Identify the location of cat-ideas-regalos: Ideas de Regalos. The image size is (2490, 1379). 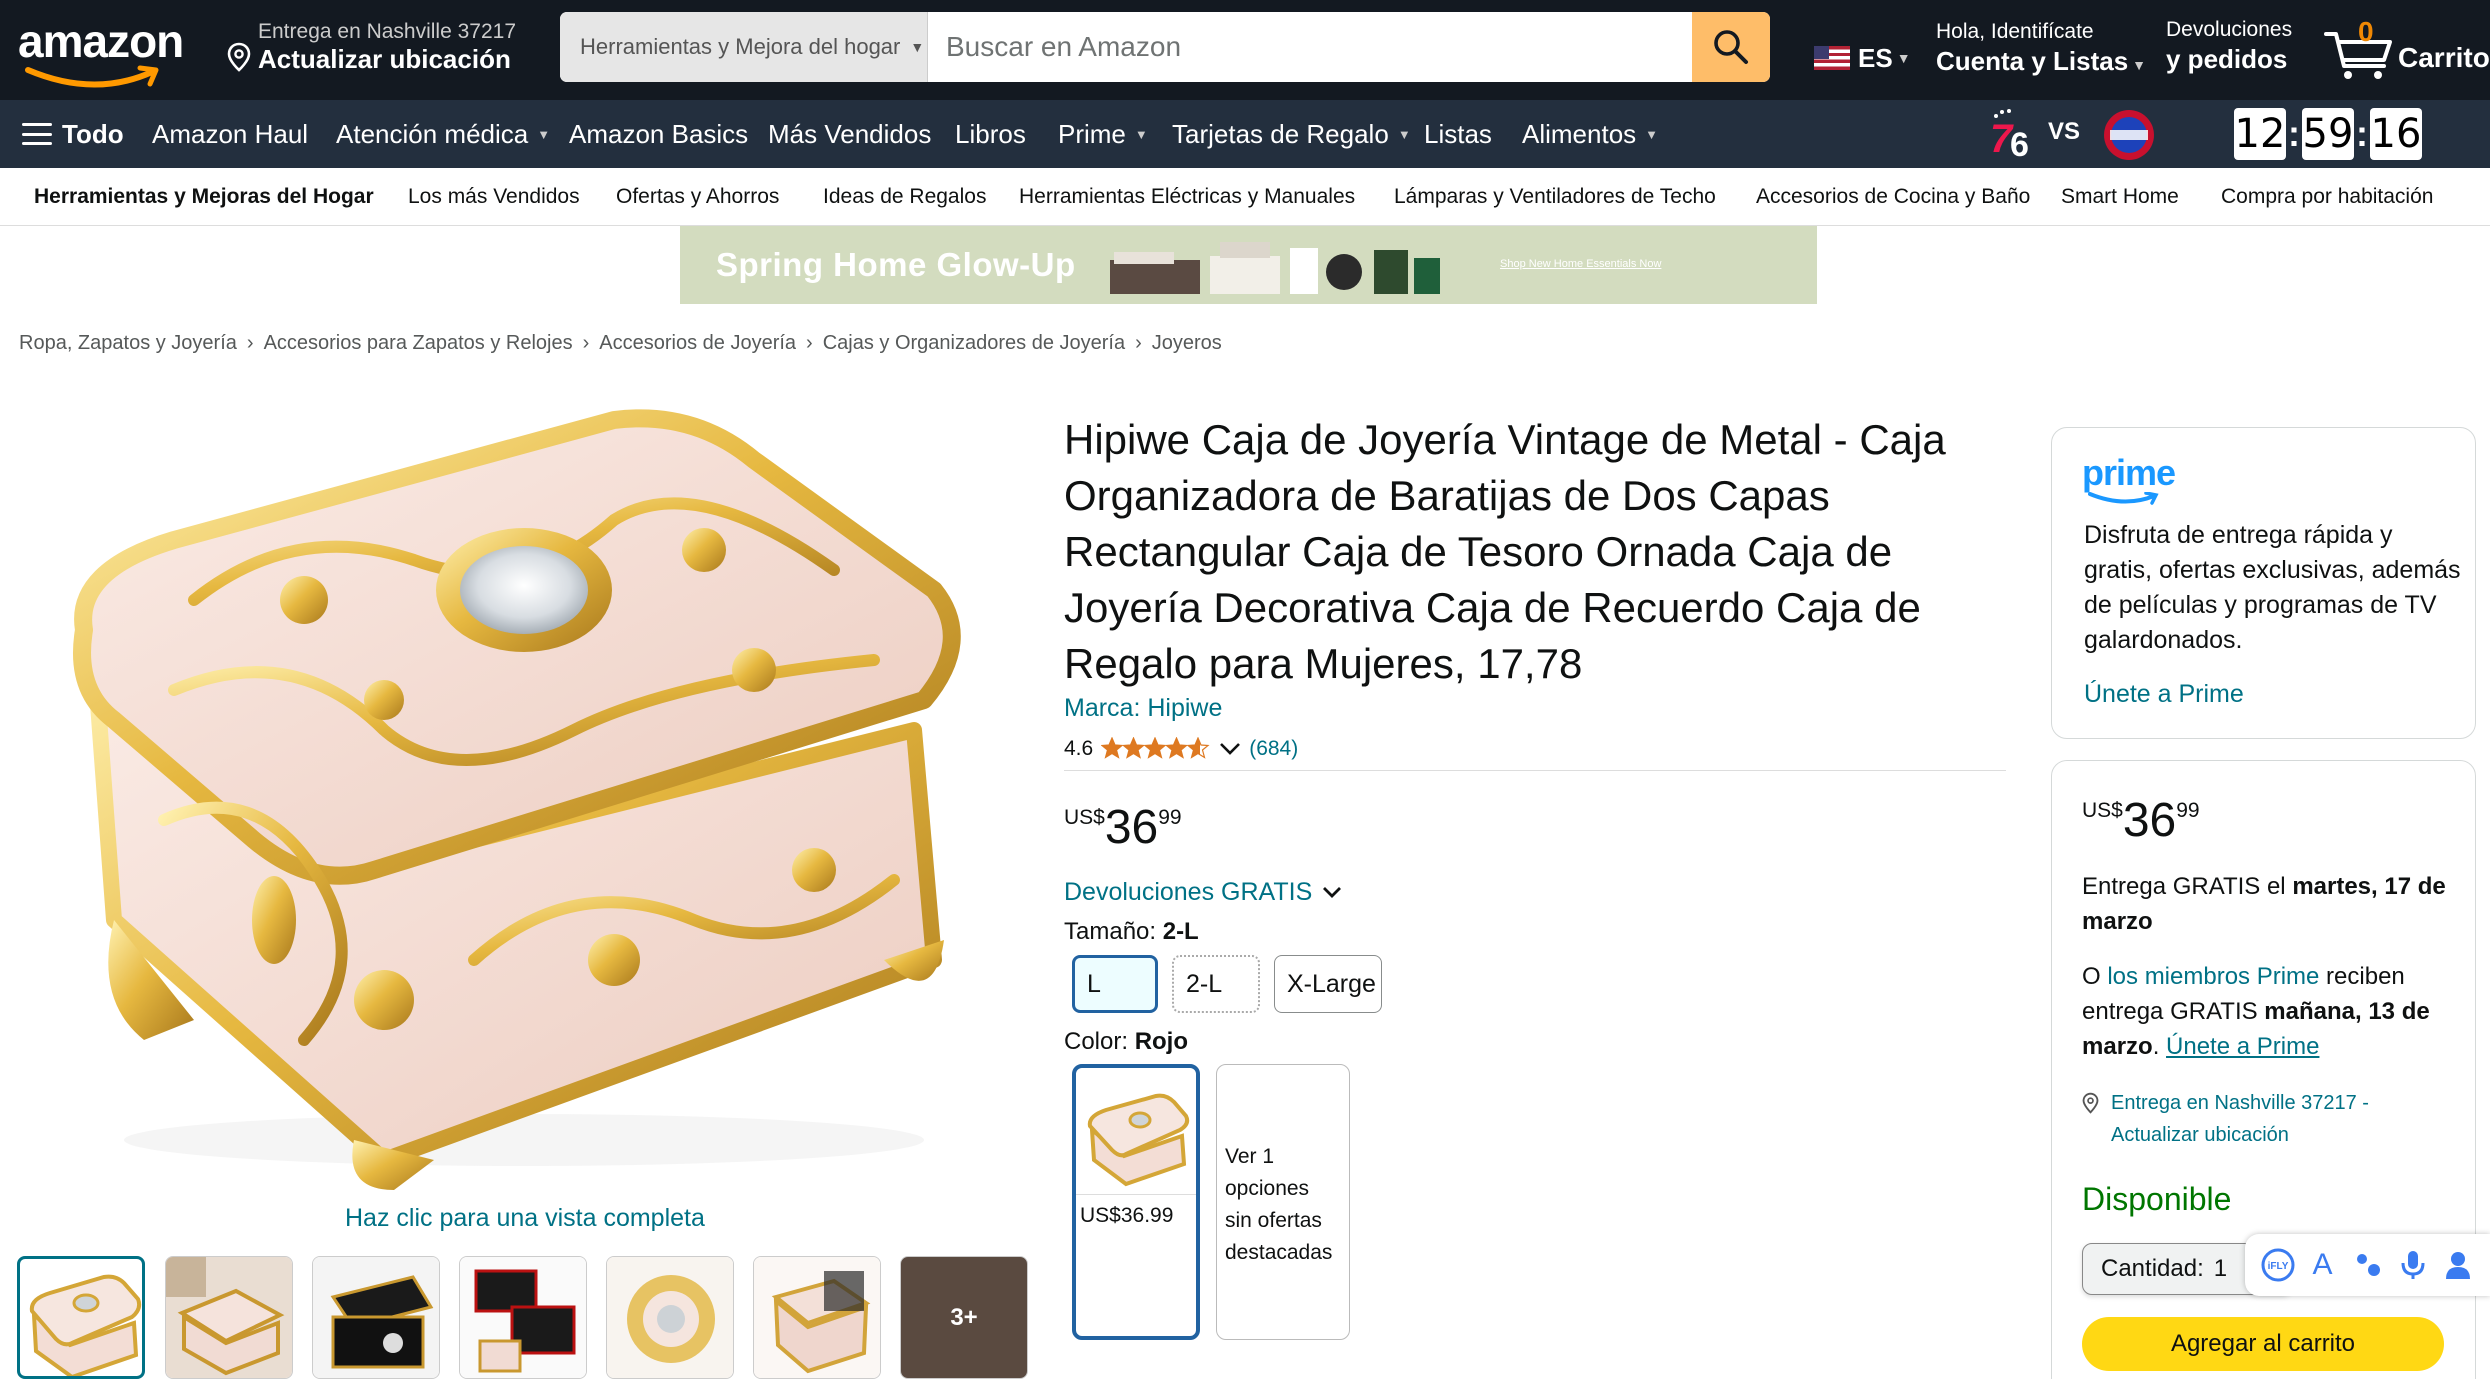
(904, 197).